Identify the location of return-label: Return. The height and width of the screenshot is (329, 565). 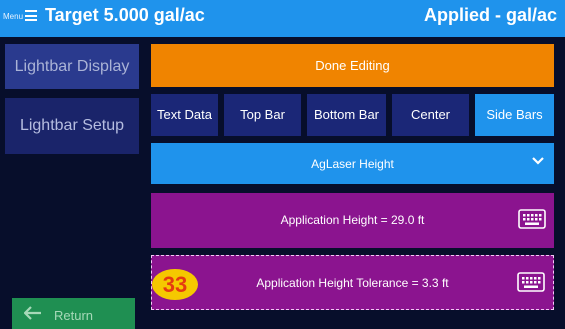
(74, 315).